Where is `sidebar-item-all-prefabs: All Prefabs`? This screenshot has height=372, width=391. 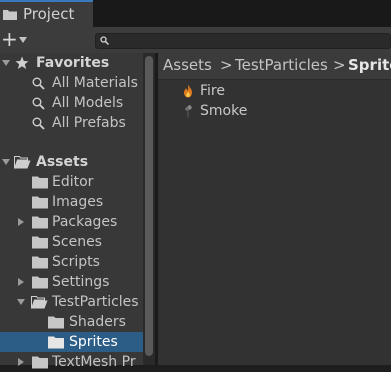 sidebar-item-all-prefabs: All Prefabs is located at coordinates (71, 123).